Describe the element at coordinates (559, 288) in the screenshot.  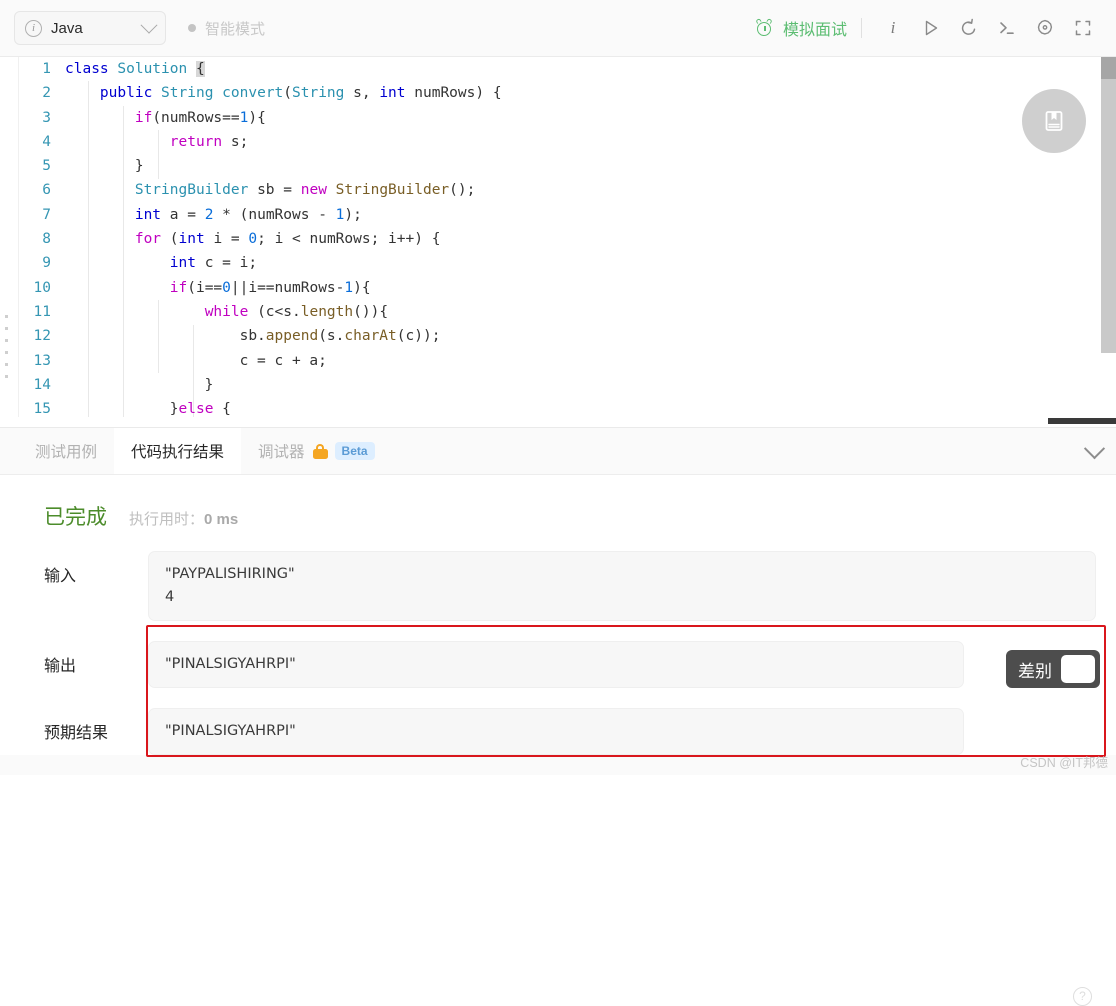
I see `code-line: 10 if(i==0||i==numRows-1){` at that location.